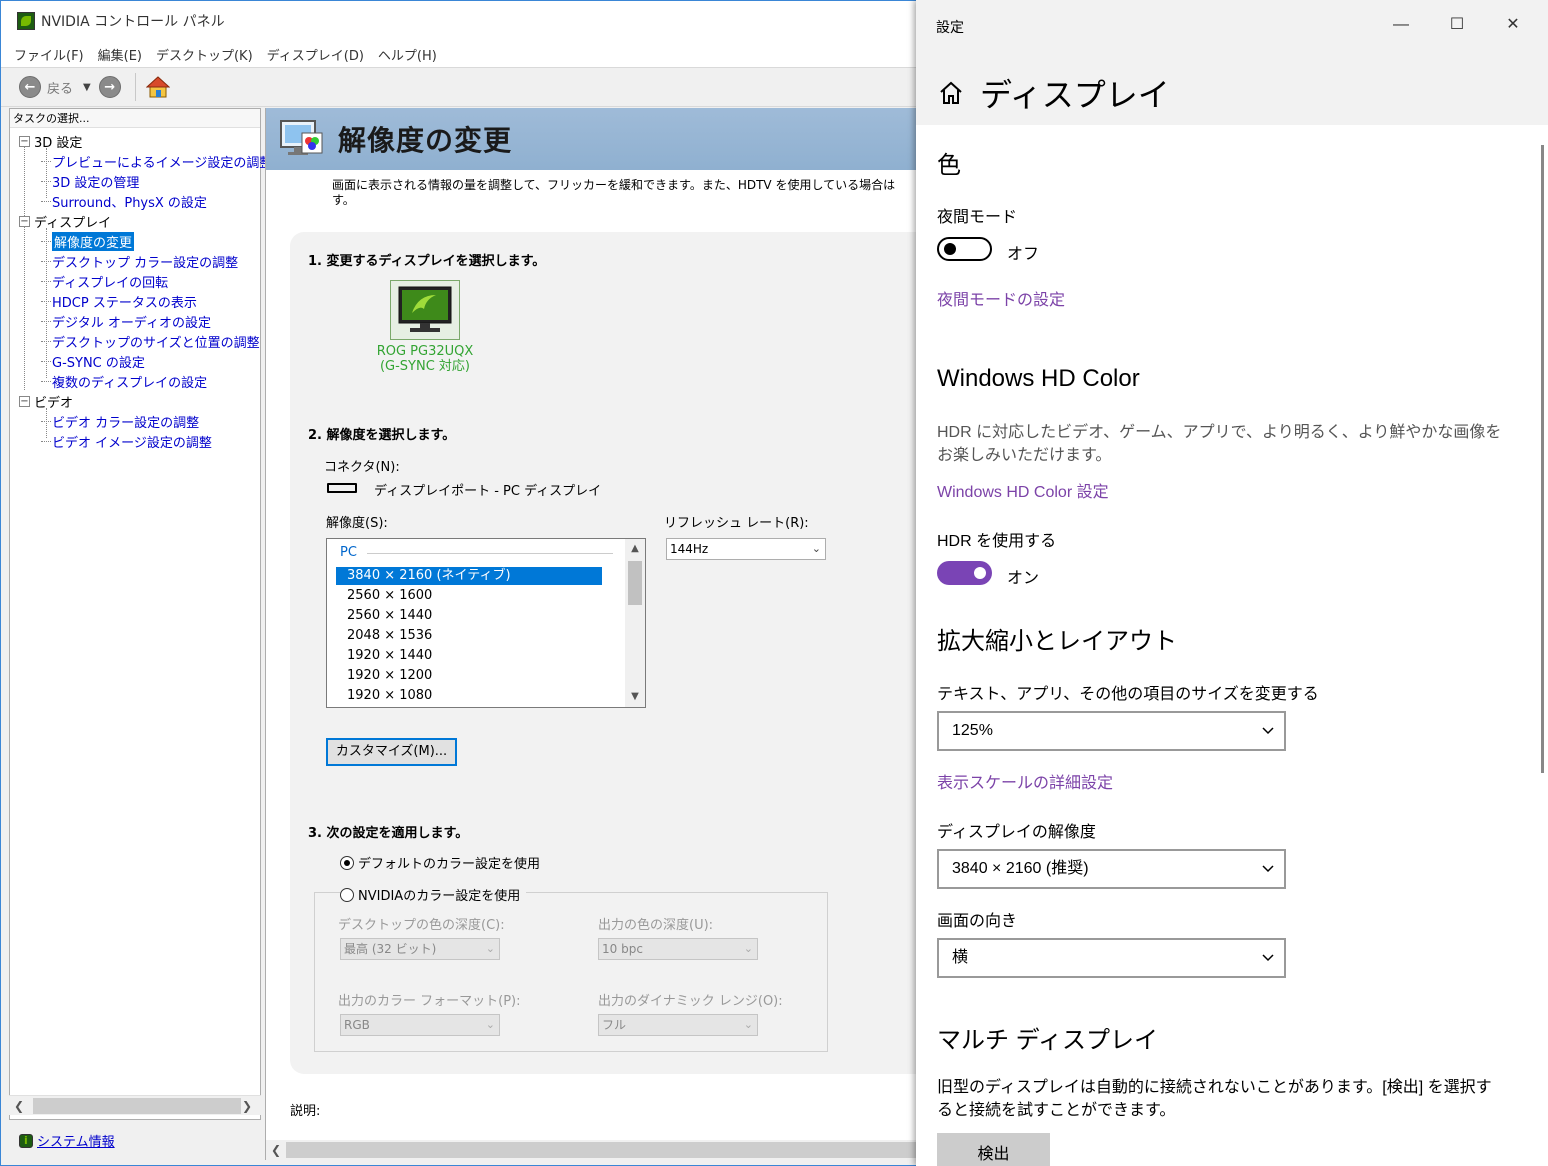  I want to click on settings-vertical-scrollbar, so click(1542, 459).